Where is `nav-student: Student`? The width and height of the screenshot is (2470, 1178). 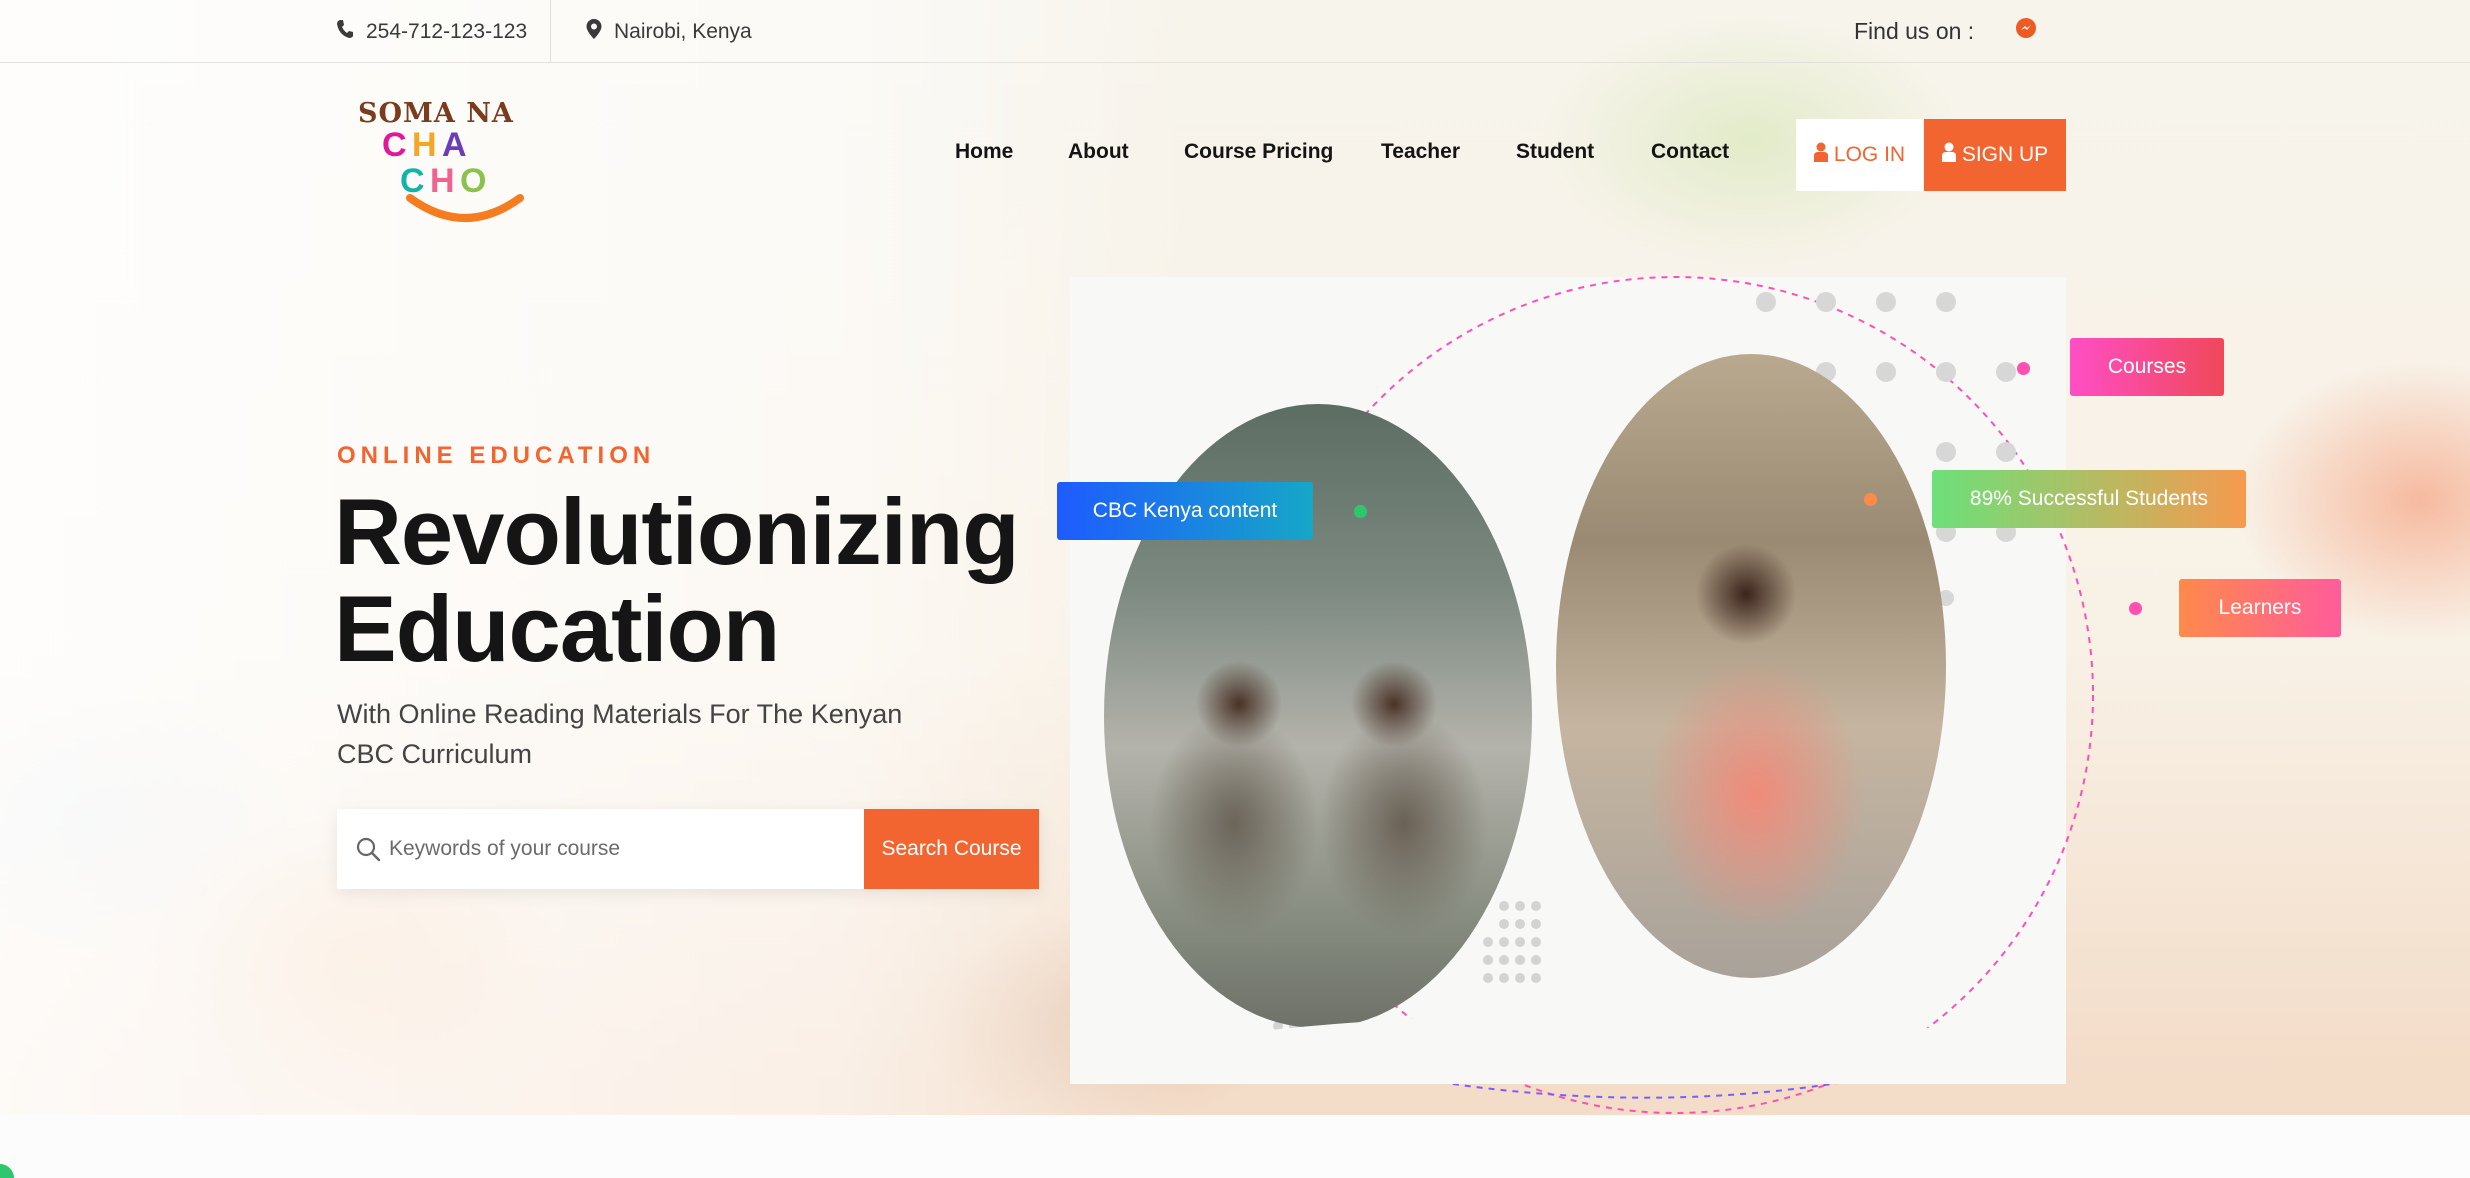 nav-student: Student is located at coordinates (1555, 152).